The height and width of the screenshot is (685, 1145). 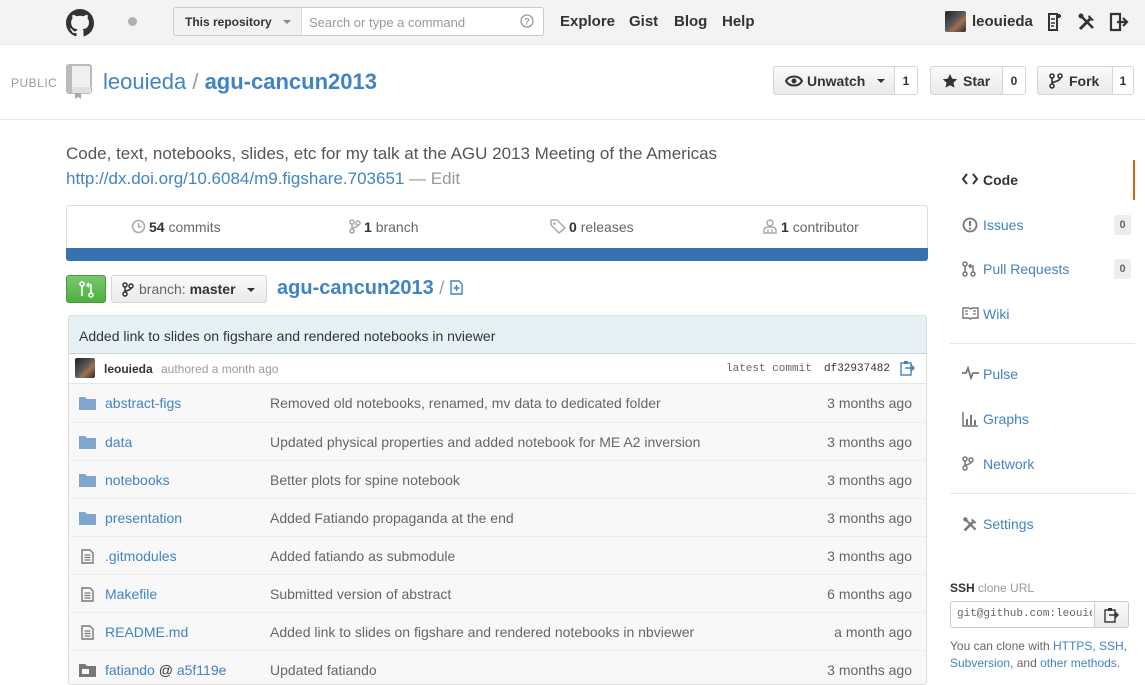 I want to click on clipboard-icon, so click(x=907, y=368).